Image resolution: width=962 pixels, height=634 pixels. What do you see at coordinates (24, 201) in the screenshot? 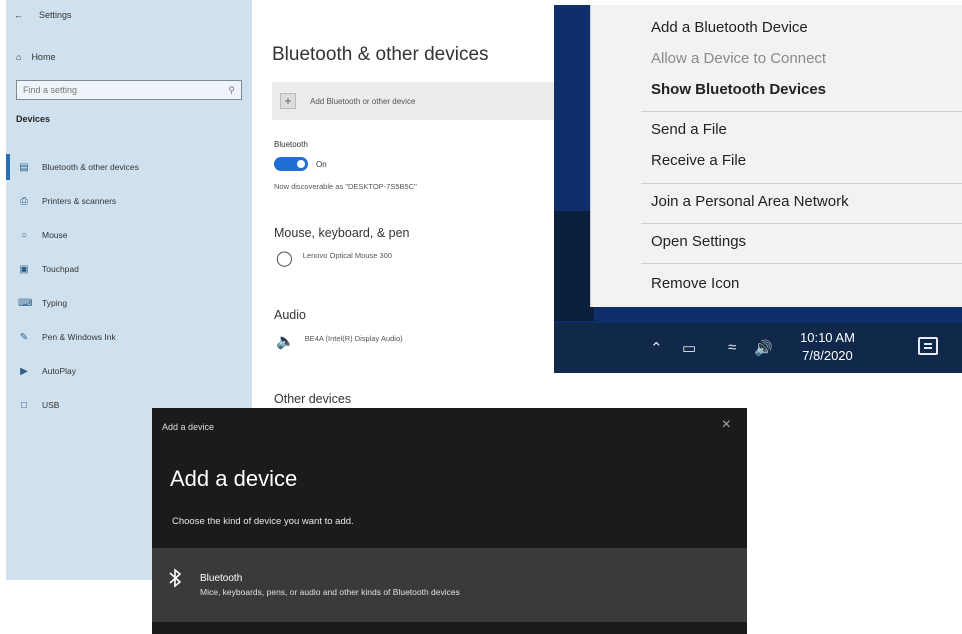
I see `printer-icon: ⎙` at bounding box center [24, 201].